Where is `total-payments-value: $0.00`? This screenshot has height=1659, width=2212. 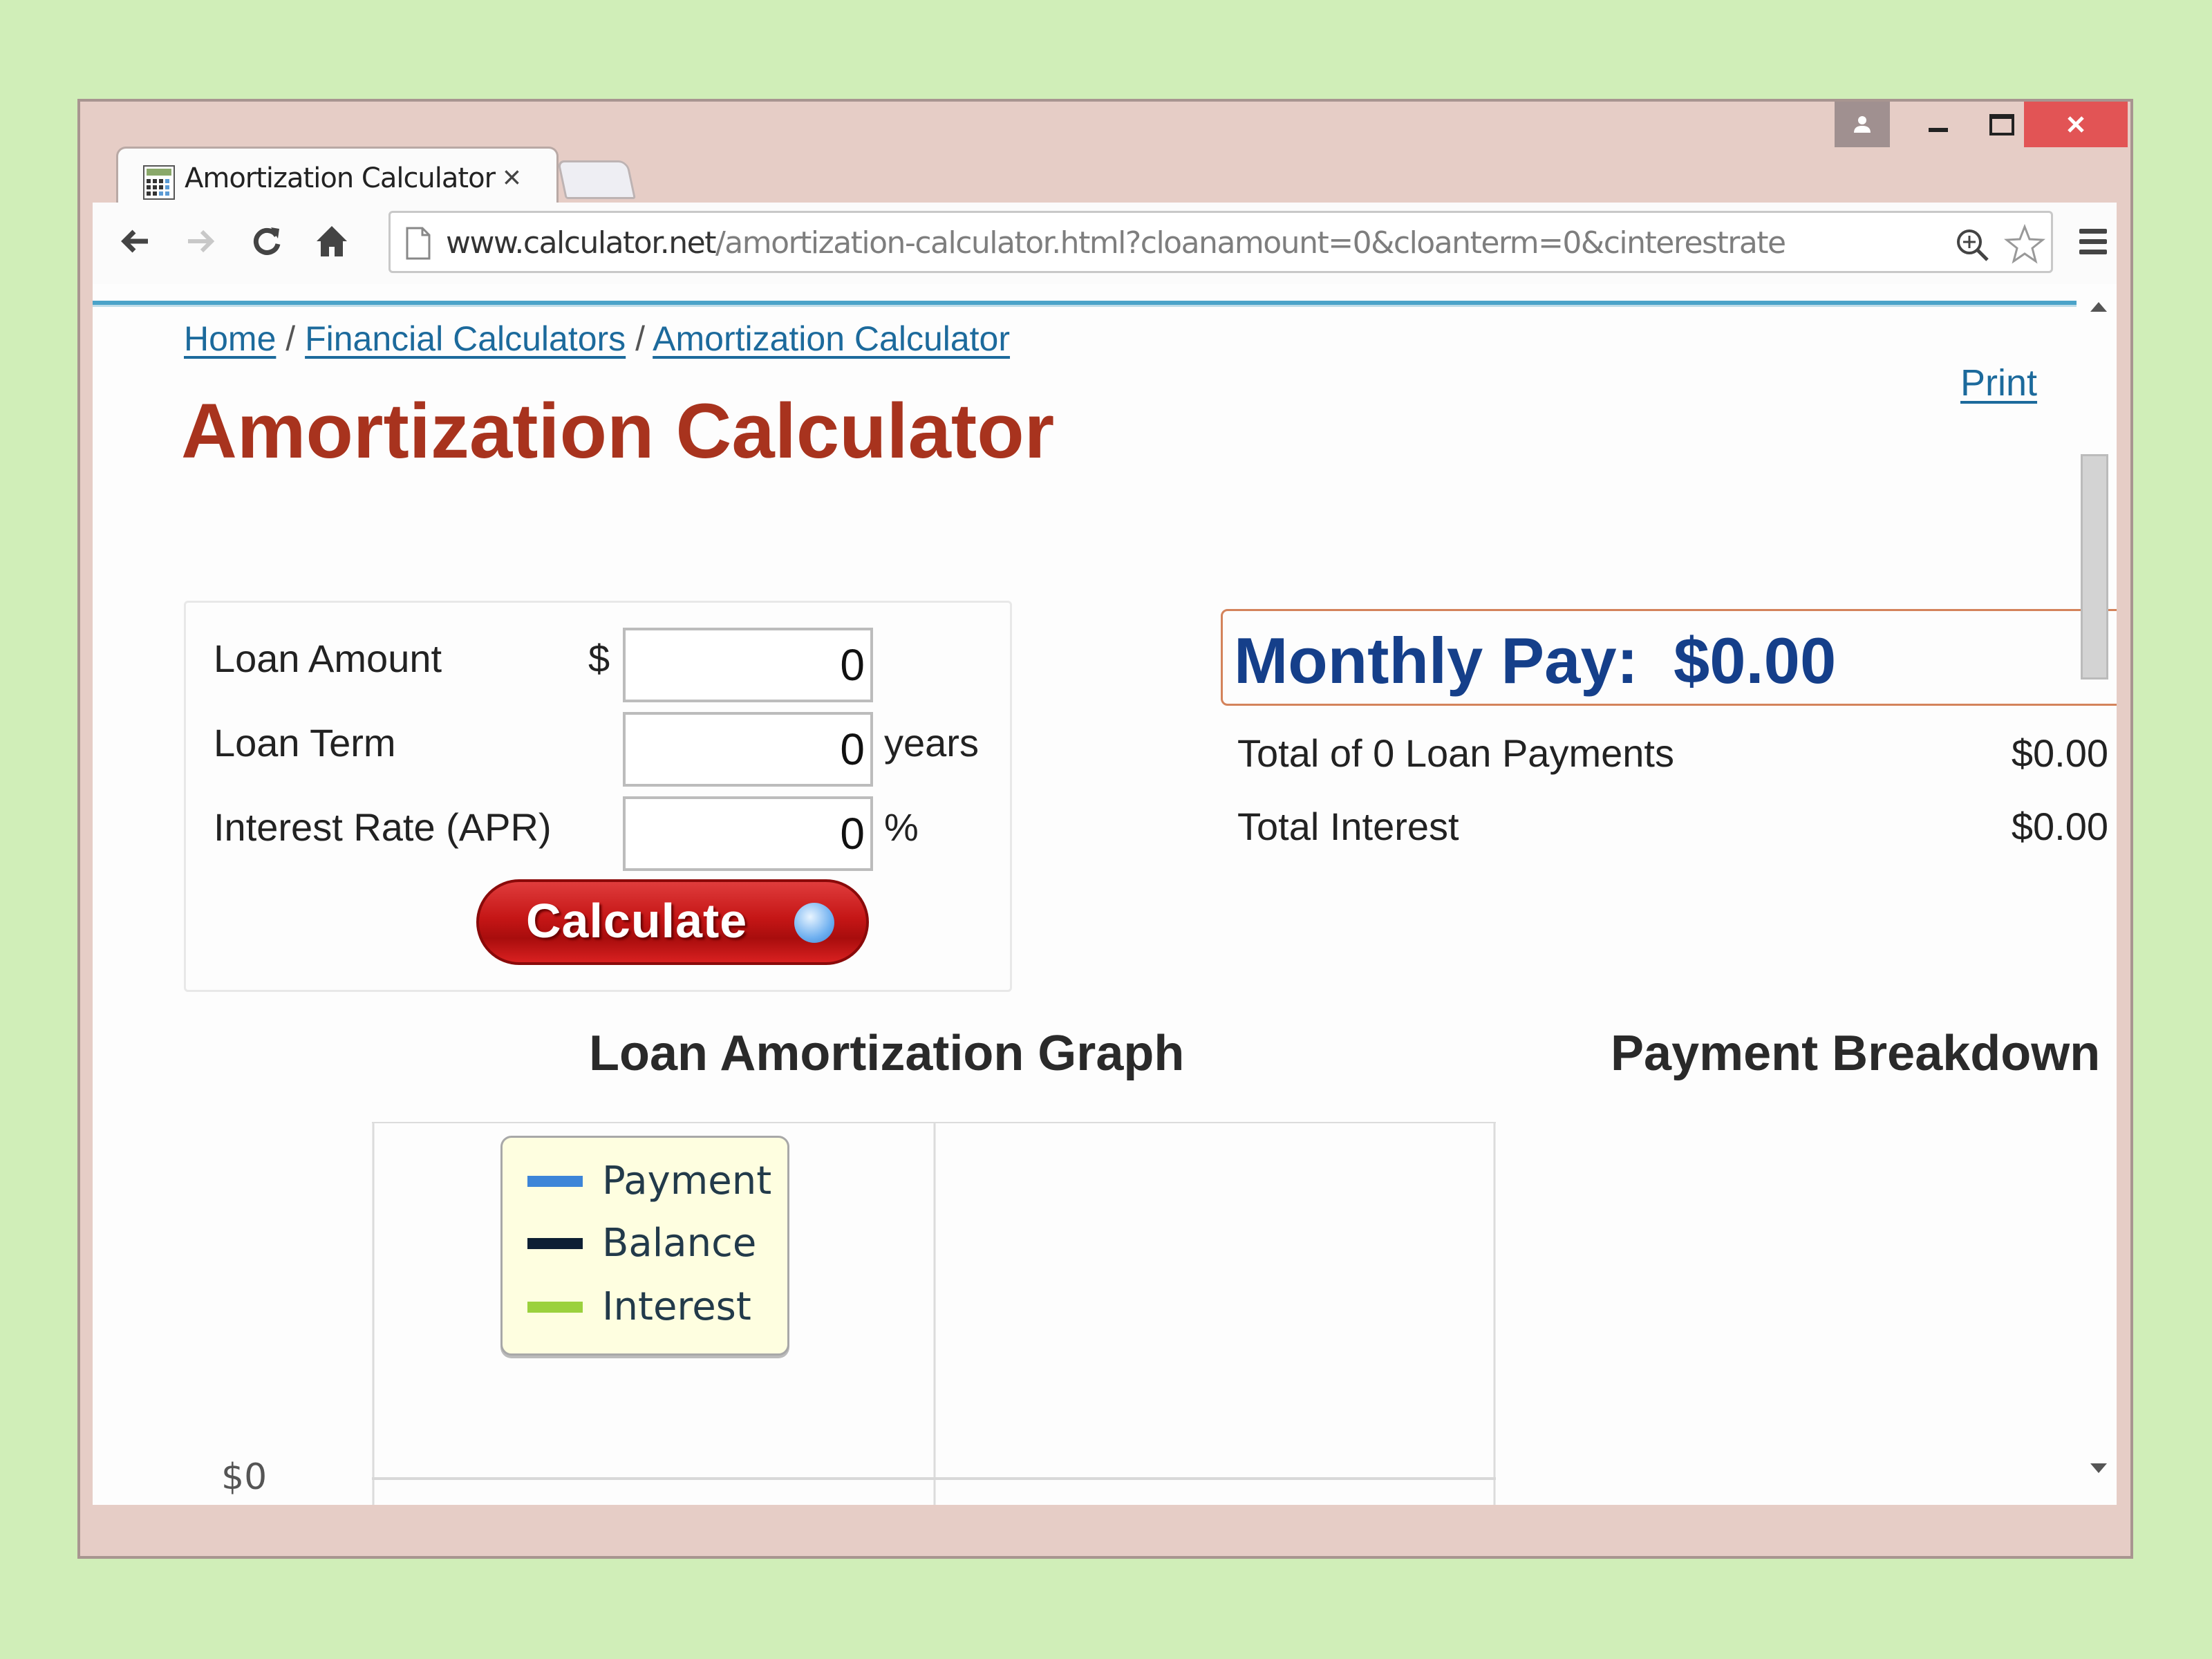
total-payments-value: $0.00 is located at coordinates (2060, 753).